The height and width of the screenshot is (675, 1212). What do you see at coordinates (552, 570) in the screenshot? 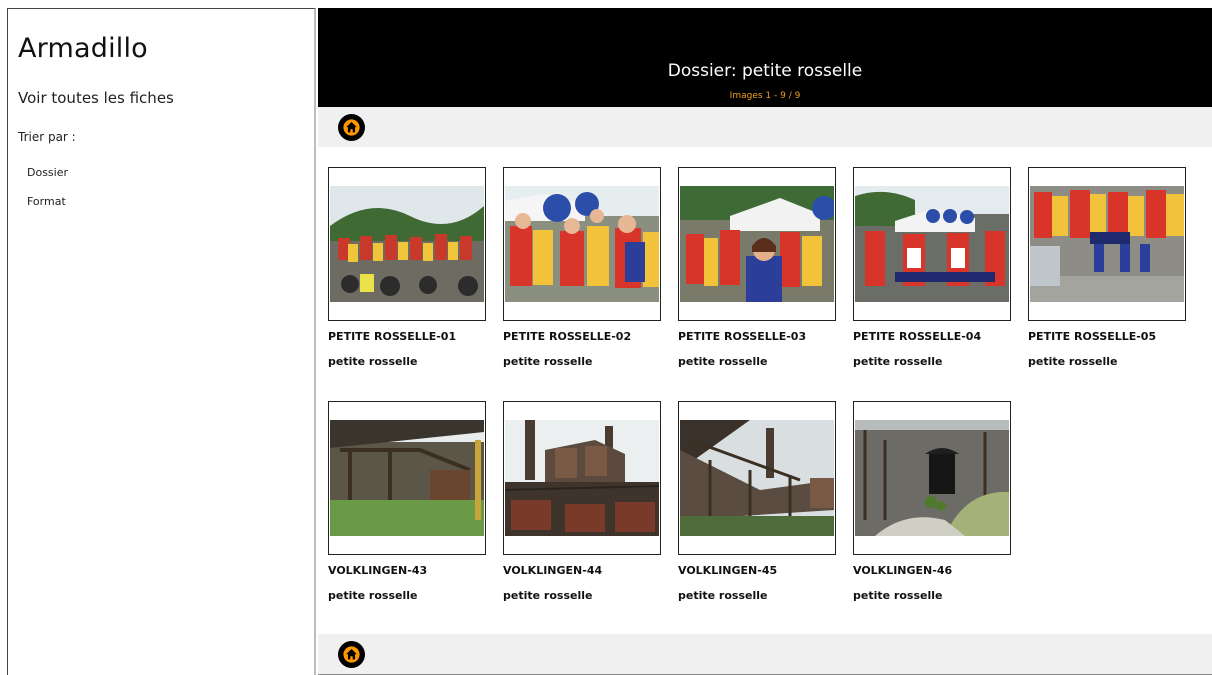
I see `image-title: VOLKLINGEN-44` at bounding box center [552, 570].